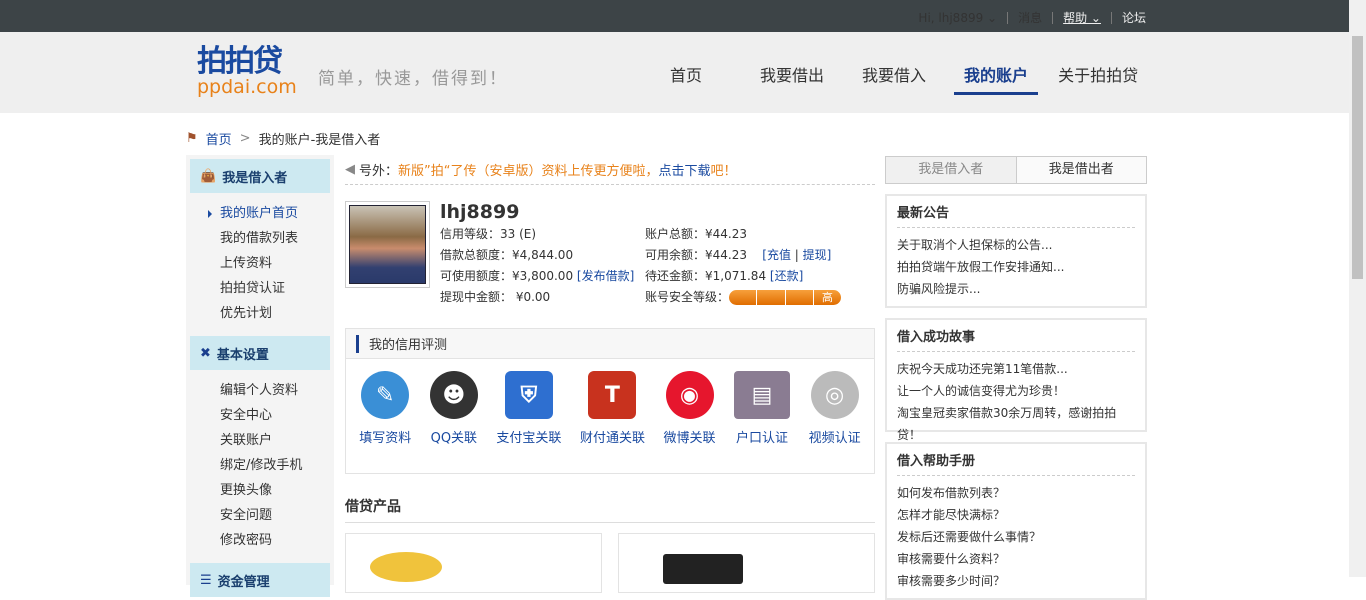 The height and width of the screenshot is (600, 1366). What do you see at coordinates (1098, 78) in the screenshot?
I see `nav-about: 关于拍拍贷` at bounding box center [1098, 78].